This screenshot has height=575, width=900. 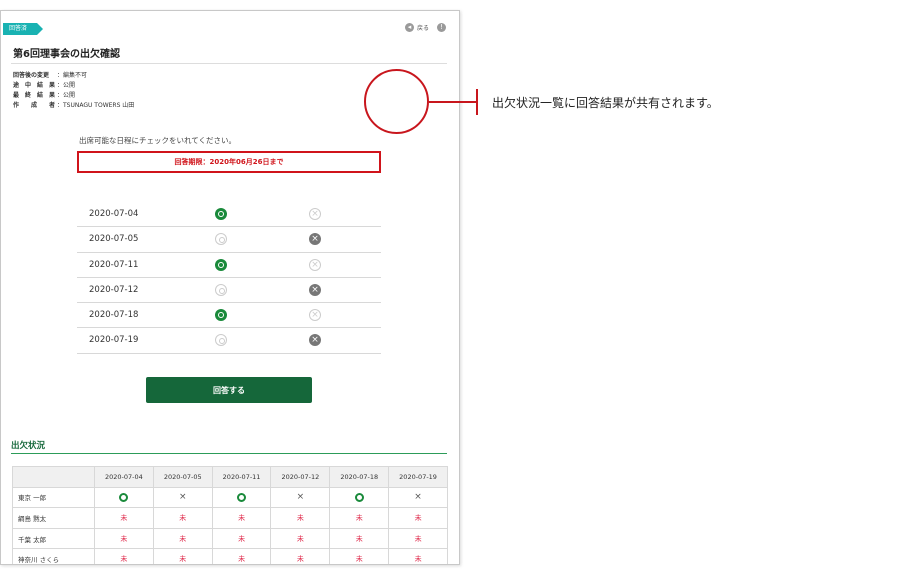 What do you see at coordinates (28, 446) in the screenshot?
I see `attendance-section-title: 出欠状況` at bounding box center [28, 446].